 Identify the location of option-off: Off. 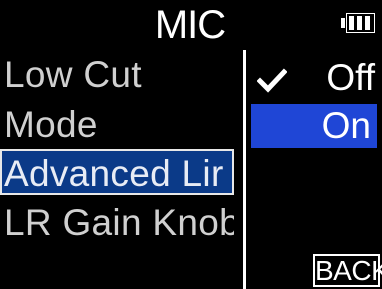
(332, 78).